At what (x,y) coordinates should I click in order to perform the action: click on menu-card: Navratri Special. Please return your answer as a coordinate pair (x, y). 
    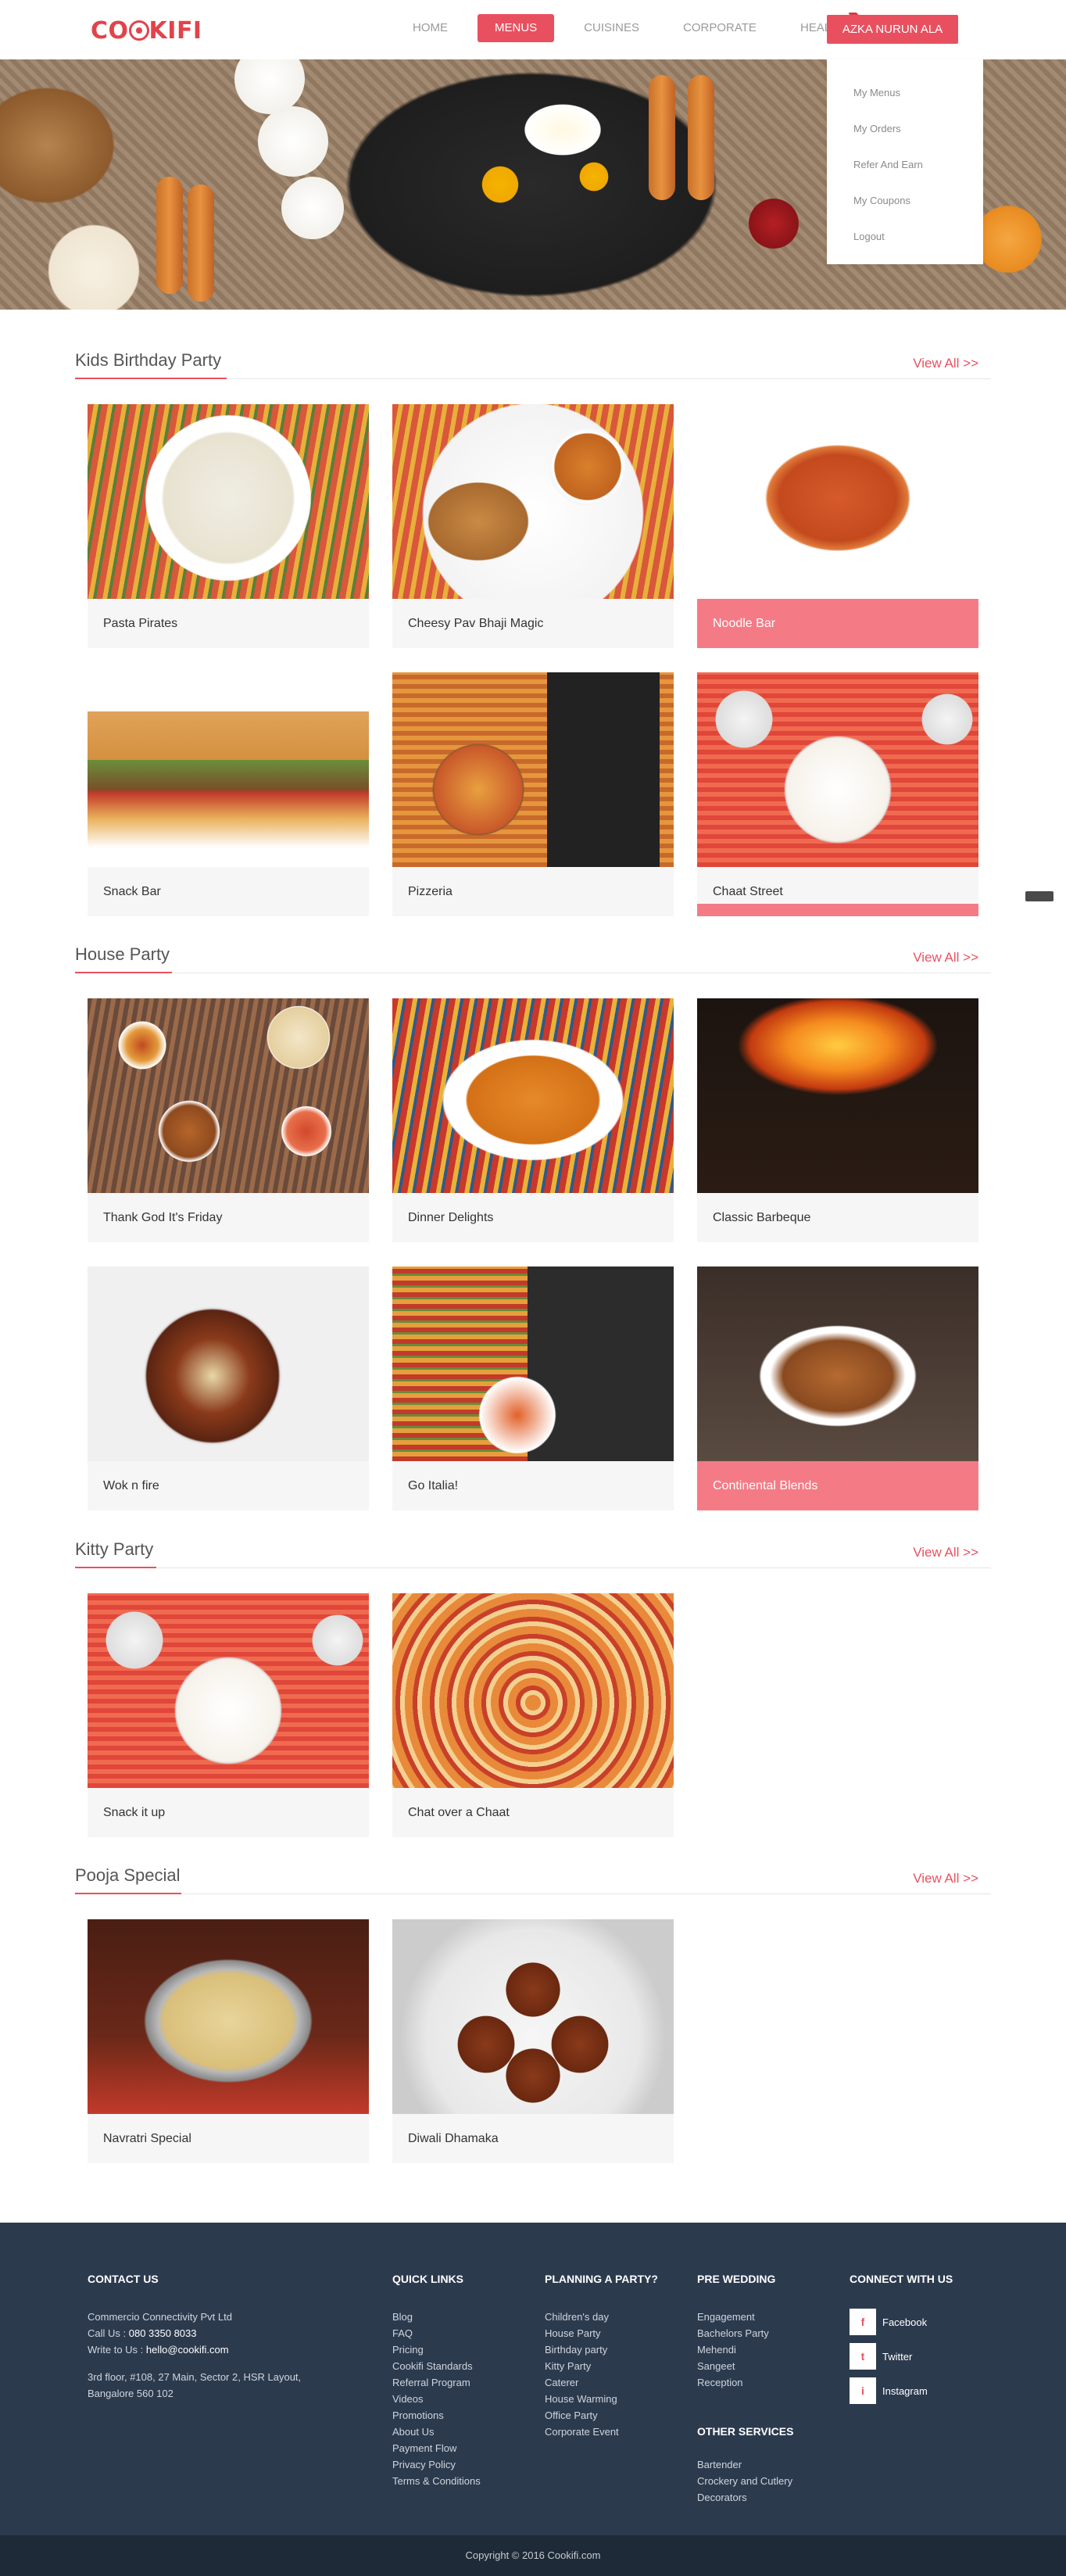
    Looking at the image, I should click on (228, 2041).